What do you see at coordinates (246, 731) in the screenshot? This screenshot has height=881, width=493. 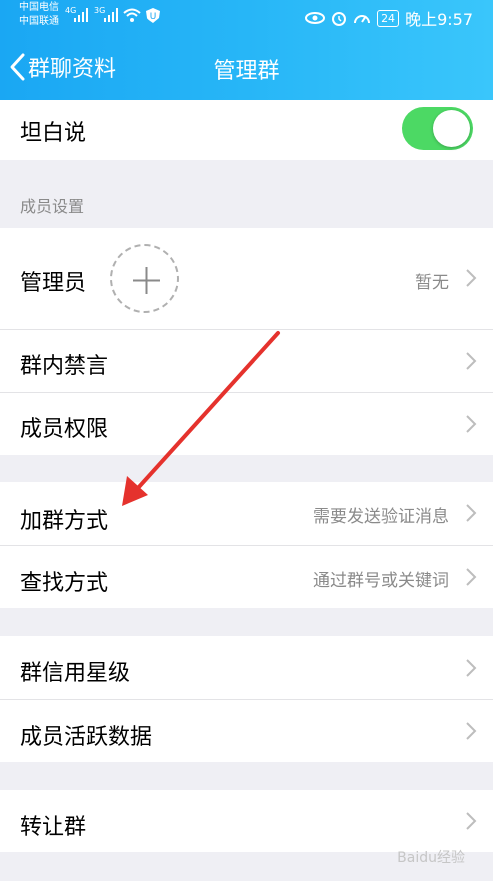 I see `activity-row: 成员活跃数据` at bounding box center [246, 731].